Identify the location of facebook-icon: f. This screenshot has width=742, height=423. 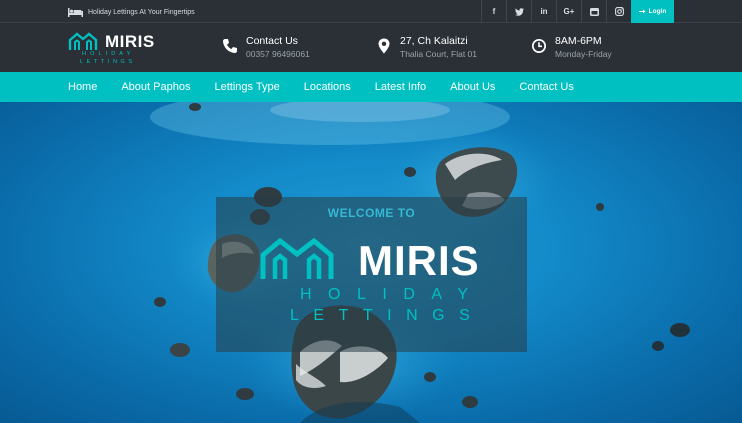
(493, 11).